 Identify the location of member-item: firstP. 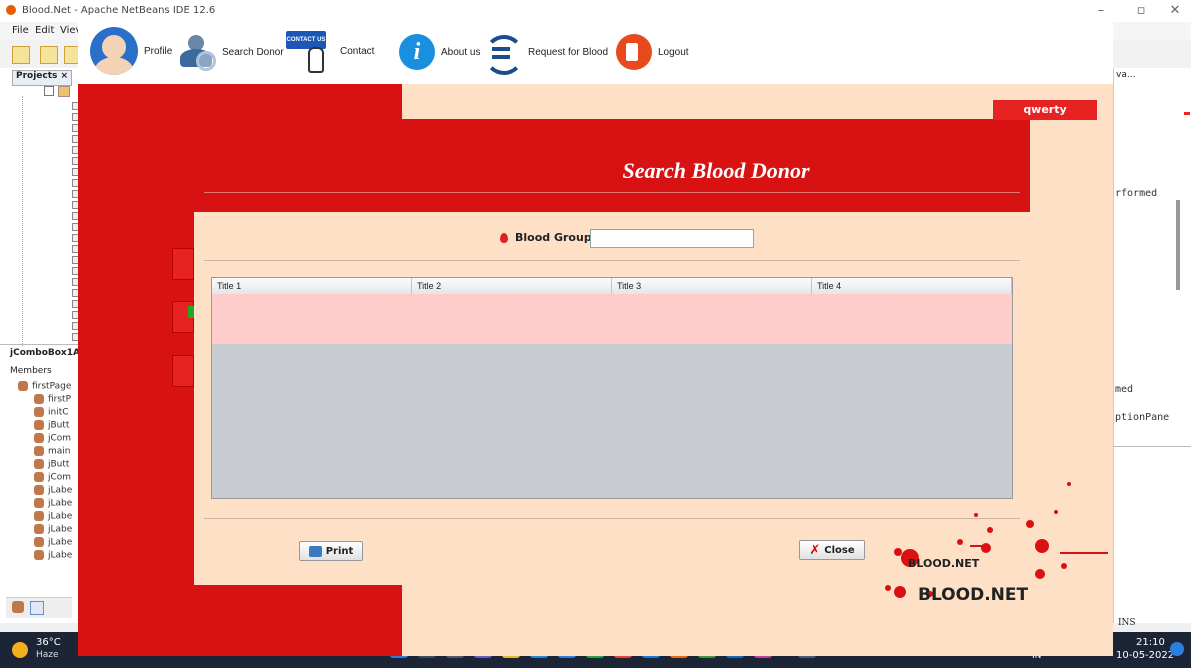
(52, 400).